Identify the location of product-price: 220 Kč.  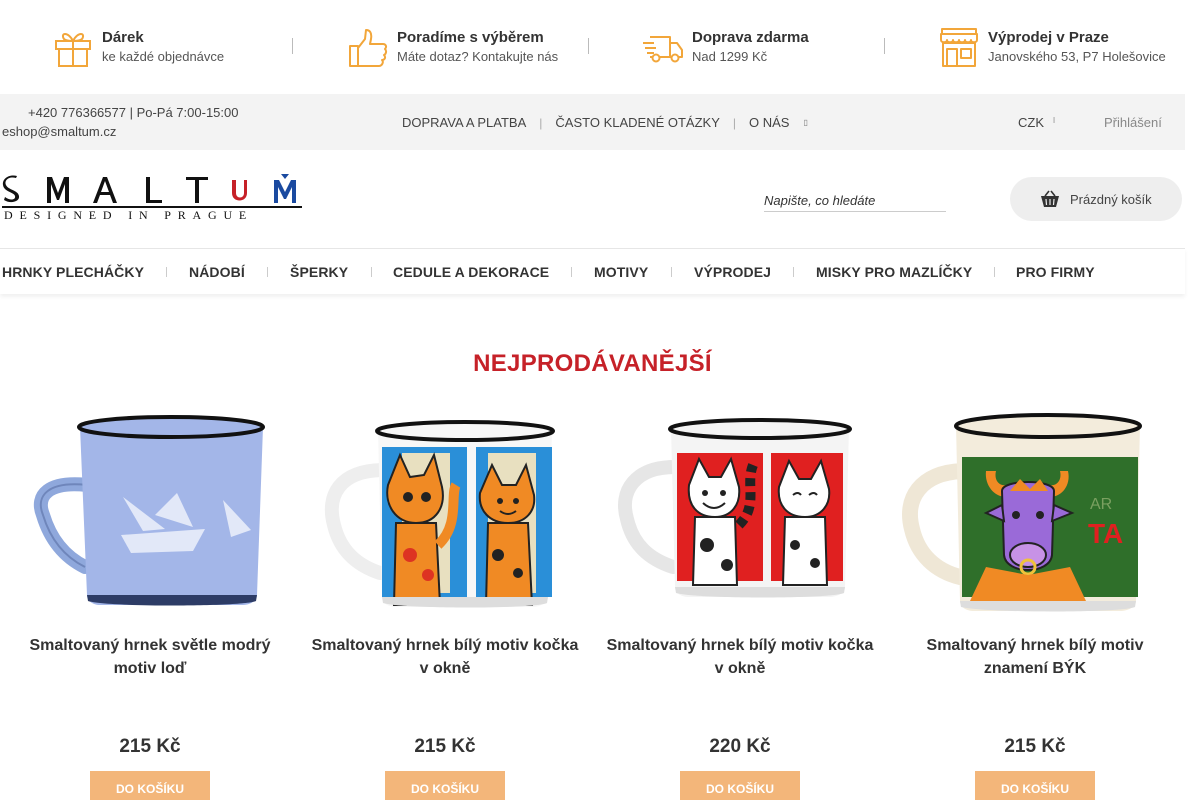
(740, 746).